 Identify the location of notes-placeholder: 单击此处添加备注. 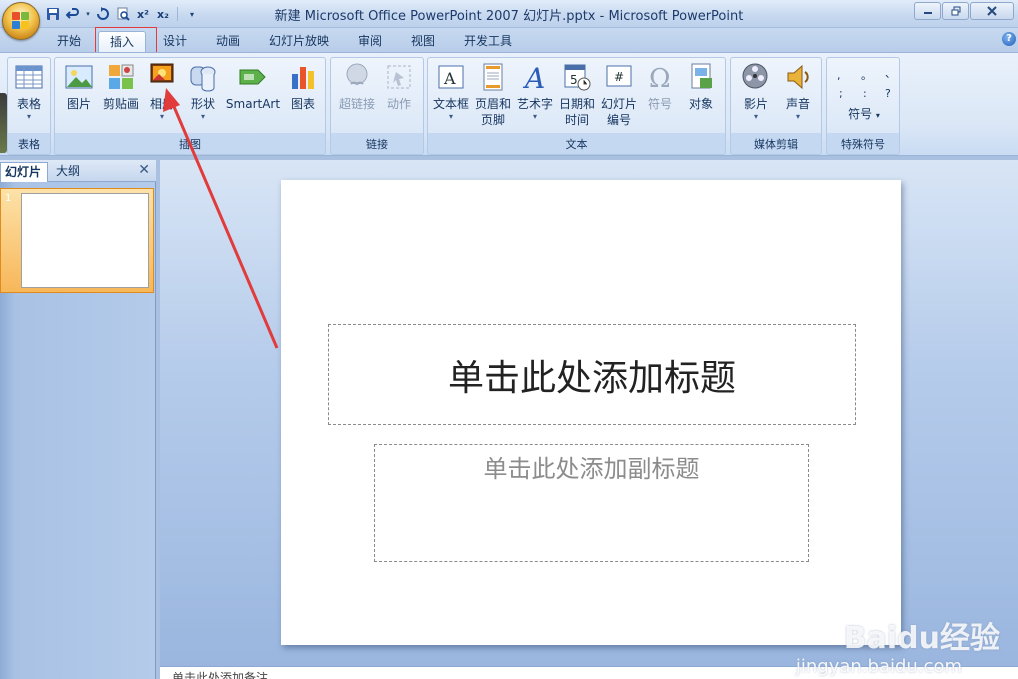
(220, 675).